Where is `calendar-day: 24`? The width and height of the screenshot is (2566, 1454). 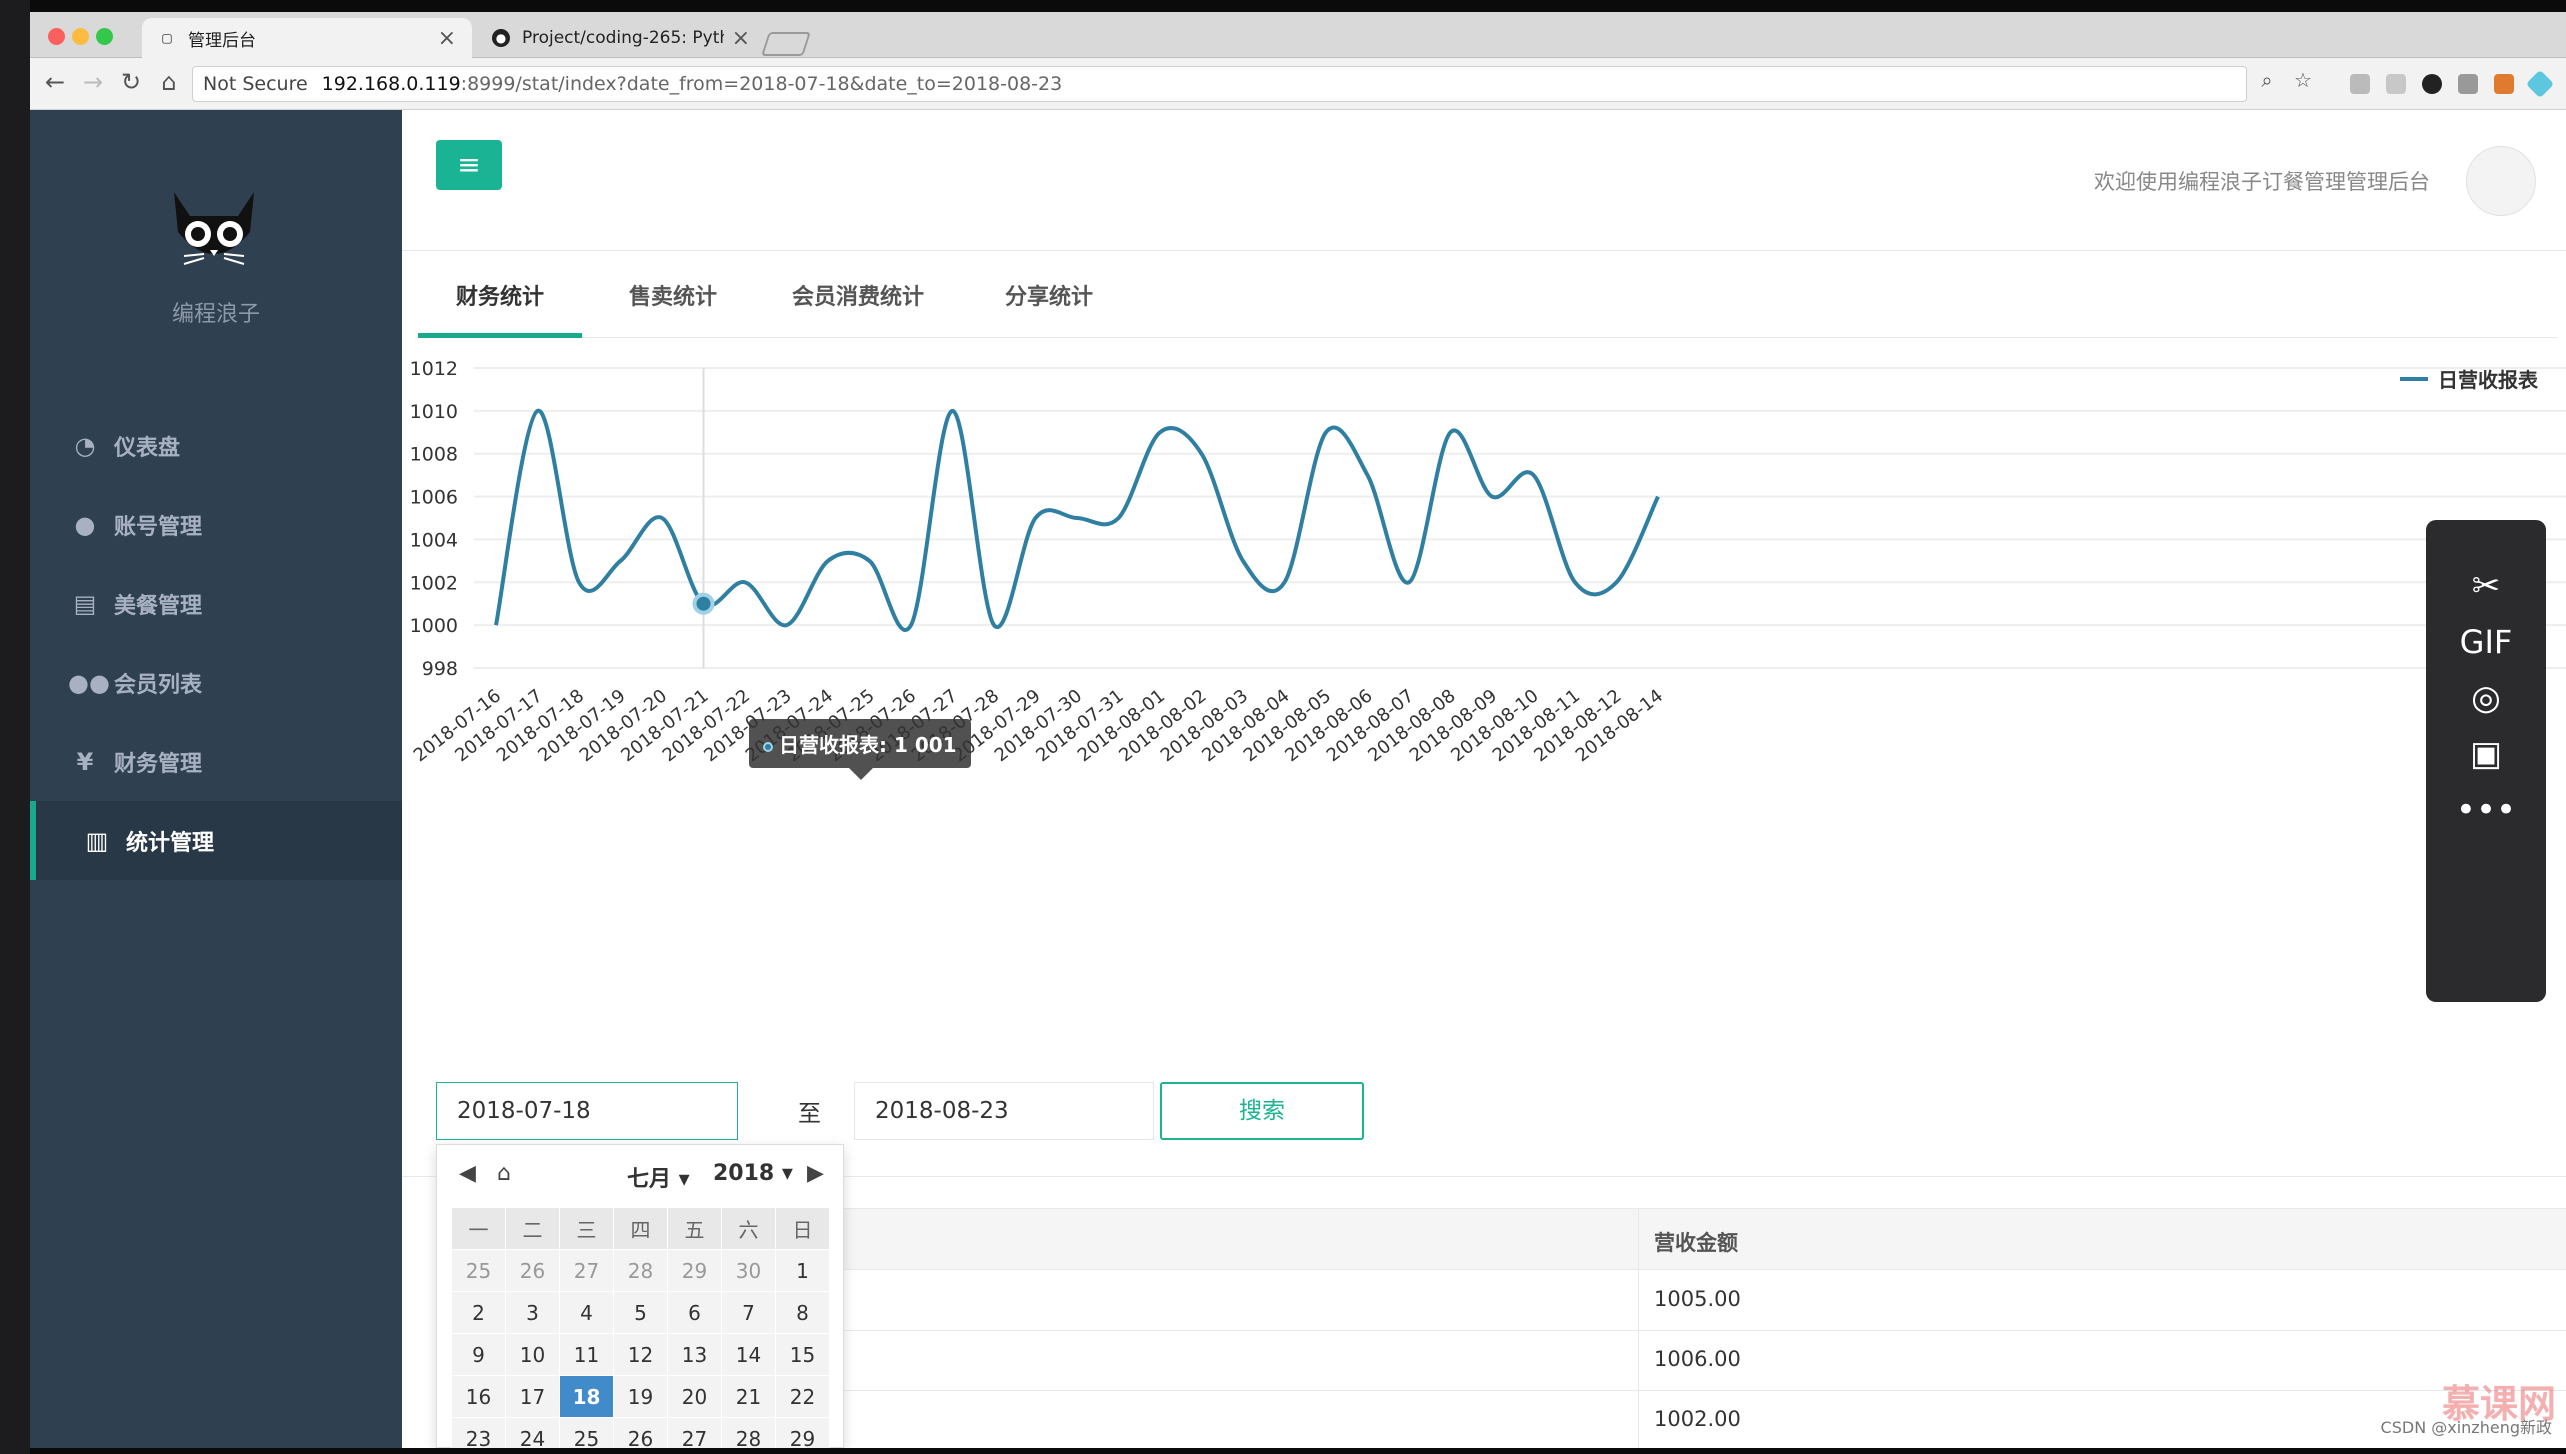
calendar-day: 24 is located at coordinates (532, 1432).